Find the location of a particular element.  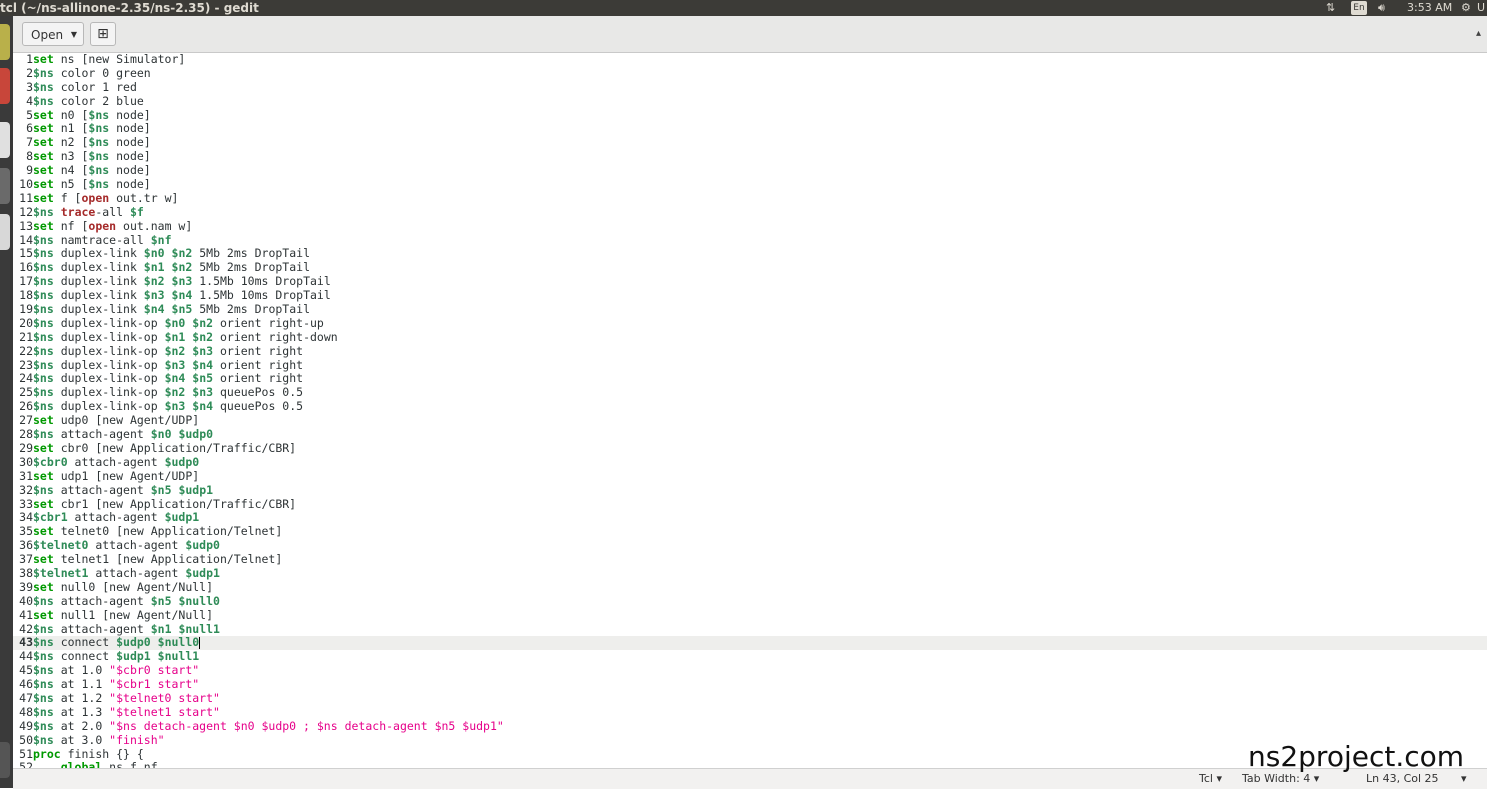

tab-width-selector: Tab Width: 4 ▾ is located at coordinates (1280, 778).